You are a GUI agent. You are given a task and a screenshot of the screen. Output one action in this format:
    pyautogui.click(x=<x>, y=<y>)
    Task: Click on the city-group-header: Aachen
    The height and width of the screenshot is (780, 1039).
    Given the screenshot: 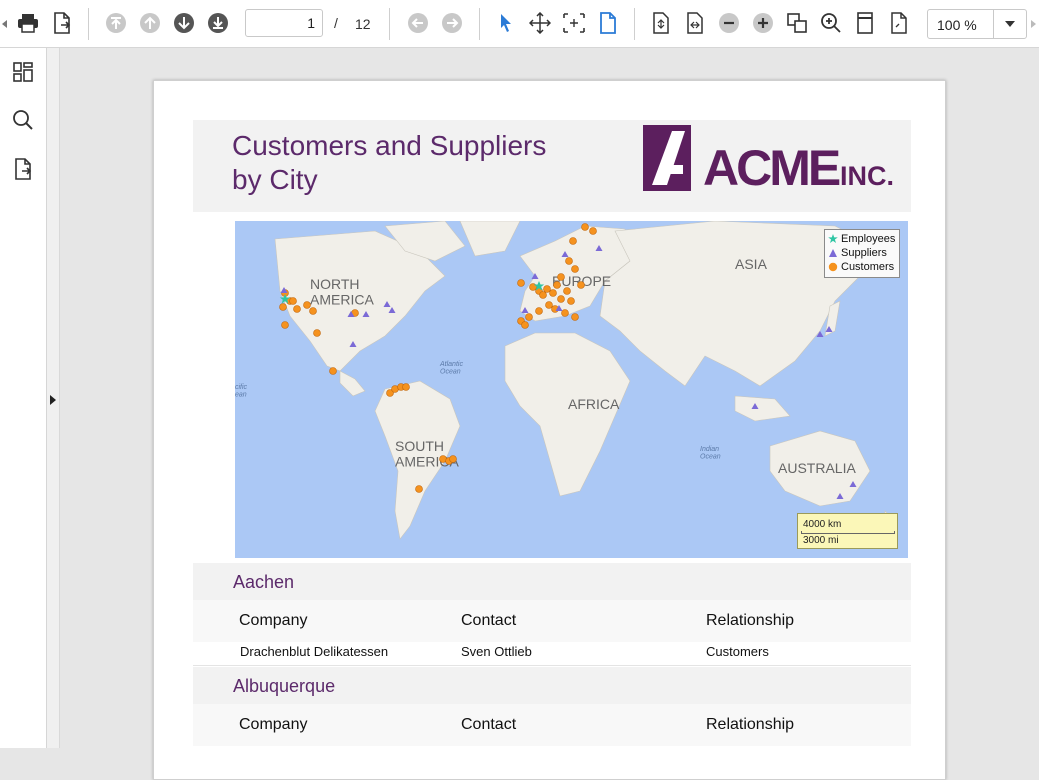 What is the action you would take?
    pyautogui.click(x=552, y=581)
    